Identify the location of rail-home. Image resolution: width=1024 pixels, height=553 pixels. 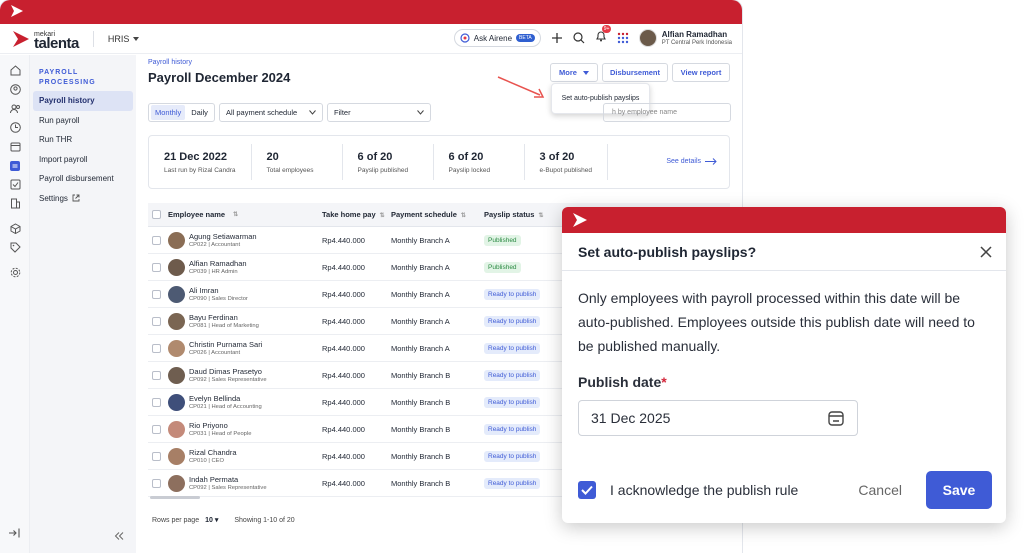
(15, 70).